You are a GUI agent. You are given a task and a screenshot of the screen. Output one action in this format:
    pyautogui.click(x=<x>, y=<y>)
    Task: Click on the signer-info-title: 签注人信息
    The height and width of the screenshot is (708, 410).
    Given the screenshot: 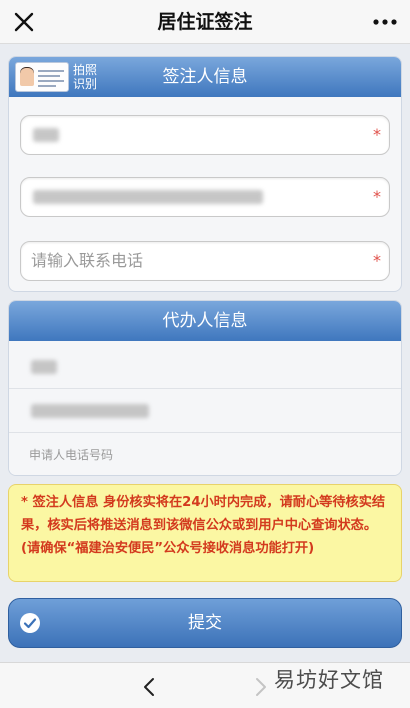 What is the action you would take?
    pyautogui.click(x=205, y=77)
    